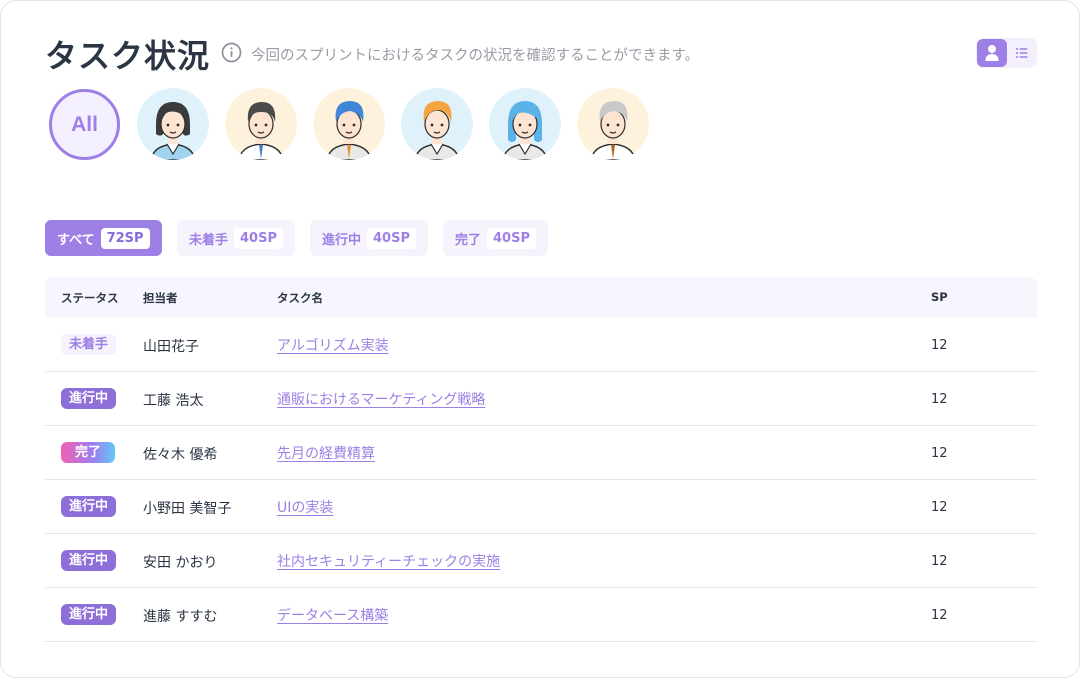  I want to click on user-view-button, so click(992, 53).